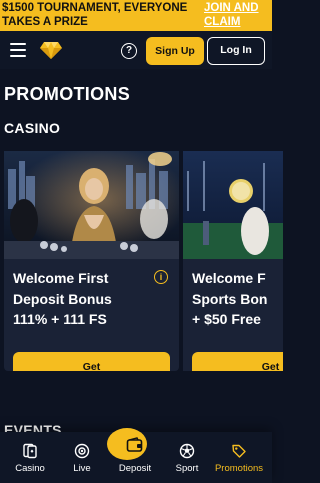 The image size is (320, 483). I want to click on tab-label: Sport, so click(187, 468).